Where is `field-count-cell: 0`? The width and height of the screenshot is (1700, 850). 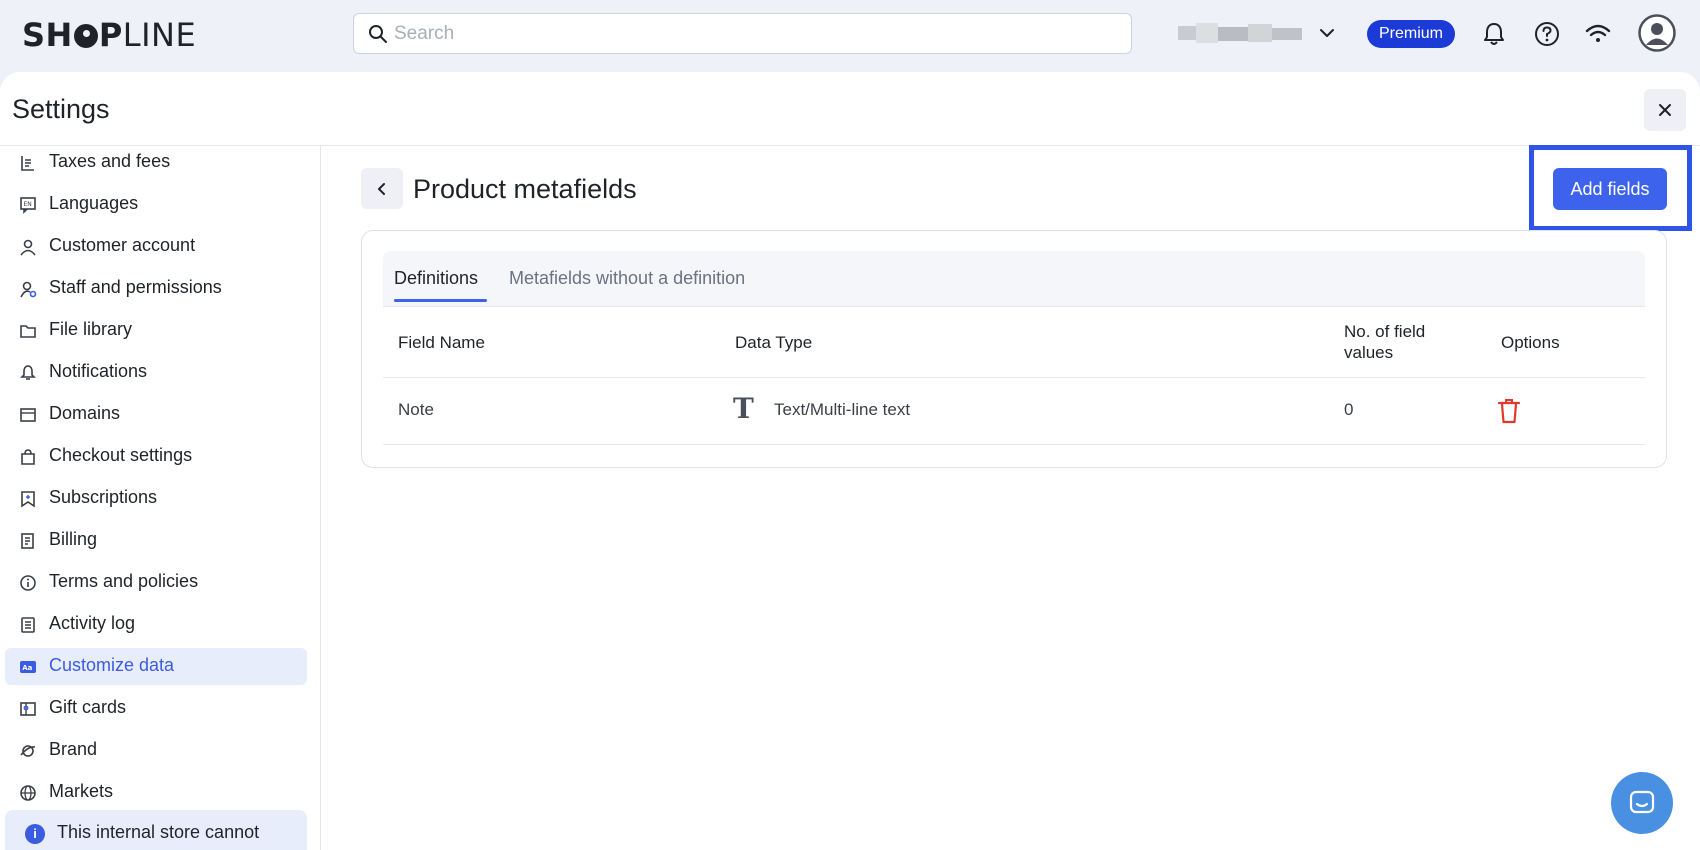
field-count-cell: 0 is located at coordinates (1349, 409).